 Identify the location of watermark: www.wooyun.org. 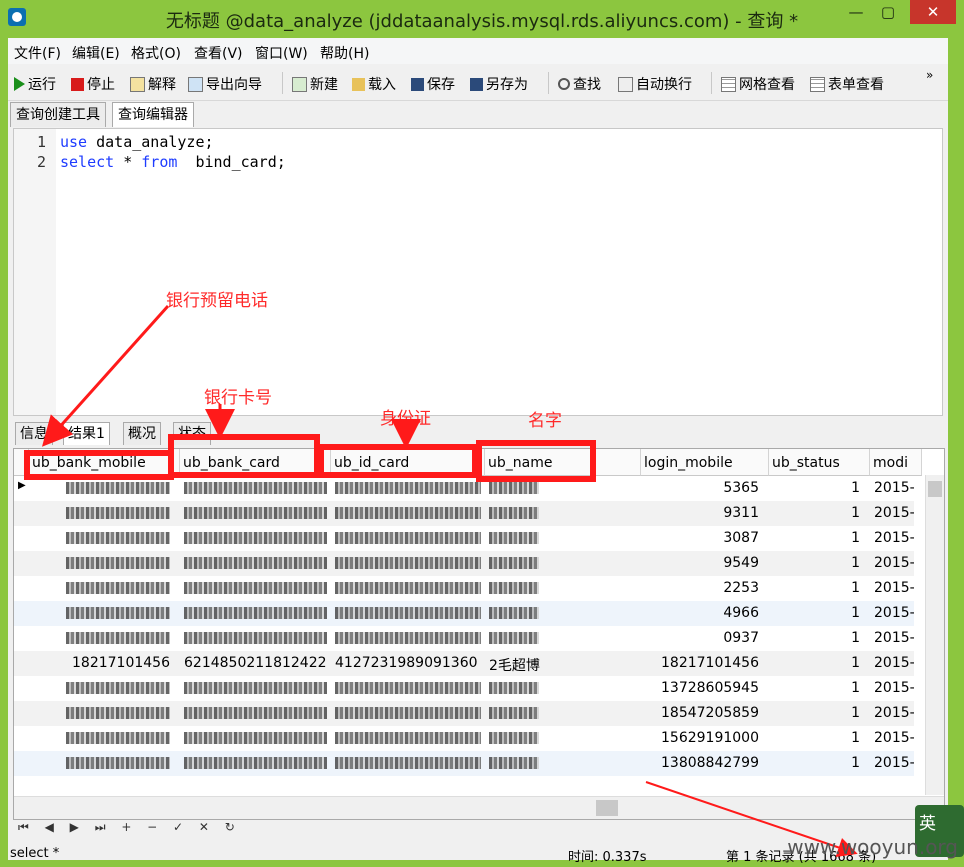
(872, 847).